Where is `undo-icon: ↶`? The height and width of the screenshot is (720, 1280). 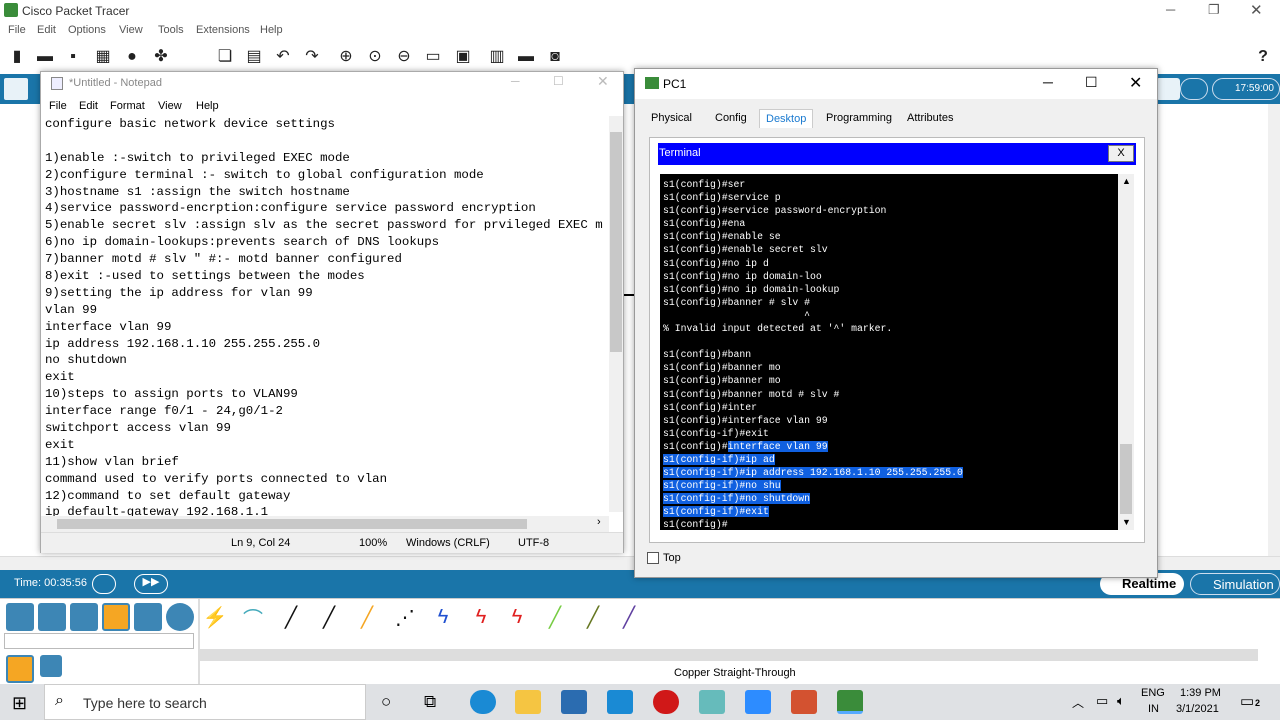
undo-icon: ↶ is located at coordinates (283, 57).